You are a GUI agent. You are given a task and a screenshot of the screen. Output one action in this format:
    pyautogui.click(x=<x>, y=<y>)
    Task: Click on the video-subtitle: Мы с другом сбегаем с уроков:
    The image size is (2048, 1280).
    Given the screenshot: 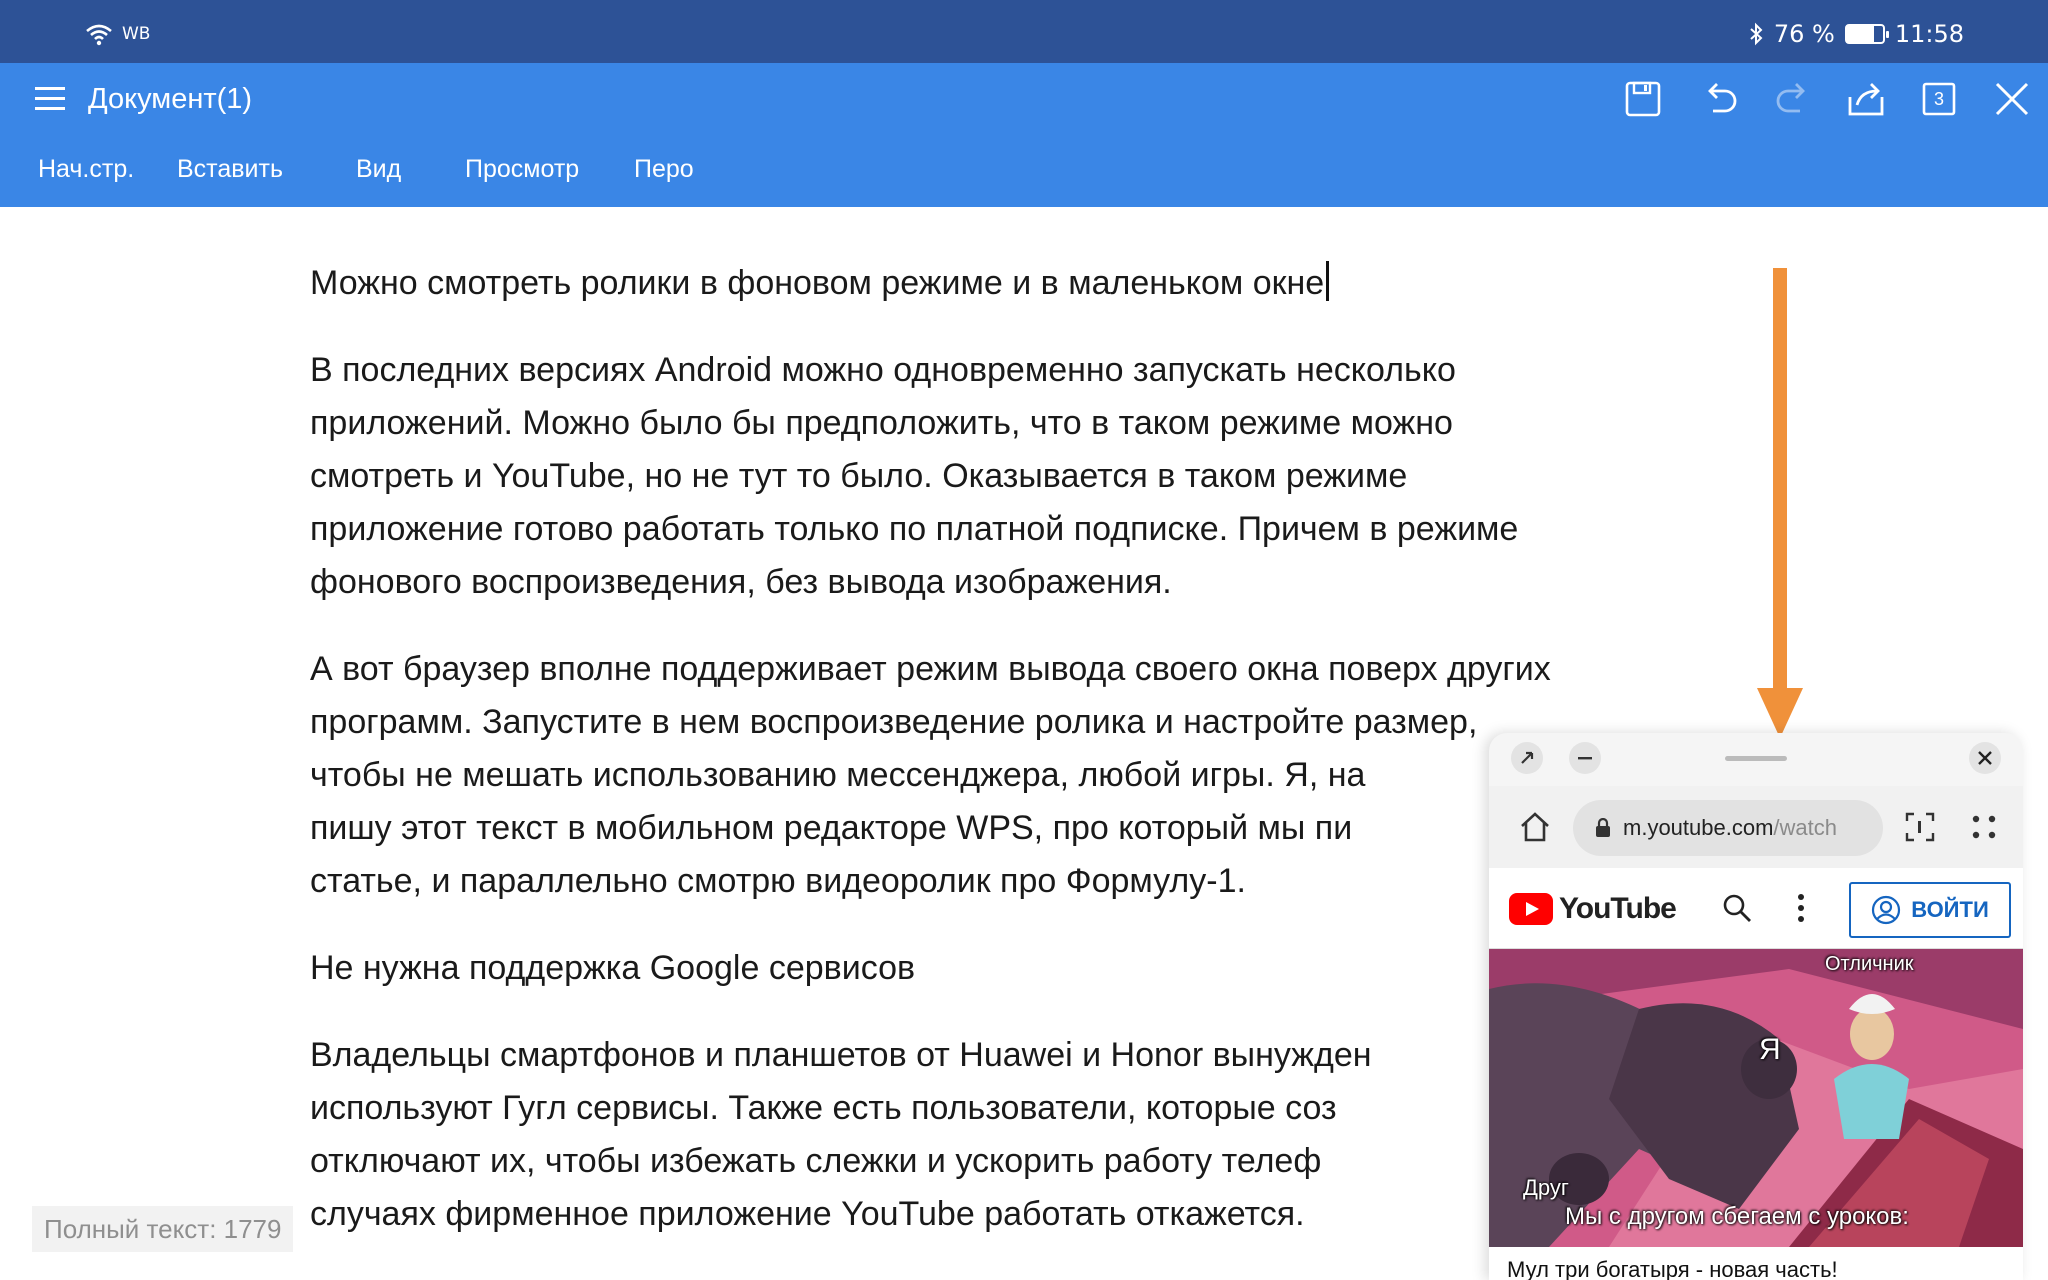 What is the action you would take?
    pyautogui.click(x=1737, y=1216)
    